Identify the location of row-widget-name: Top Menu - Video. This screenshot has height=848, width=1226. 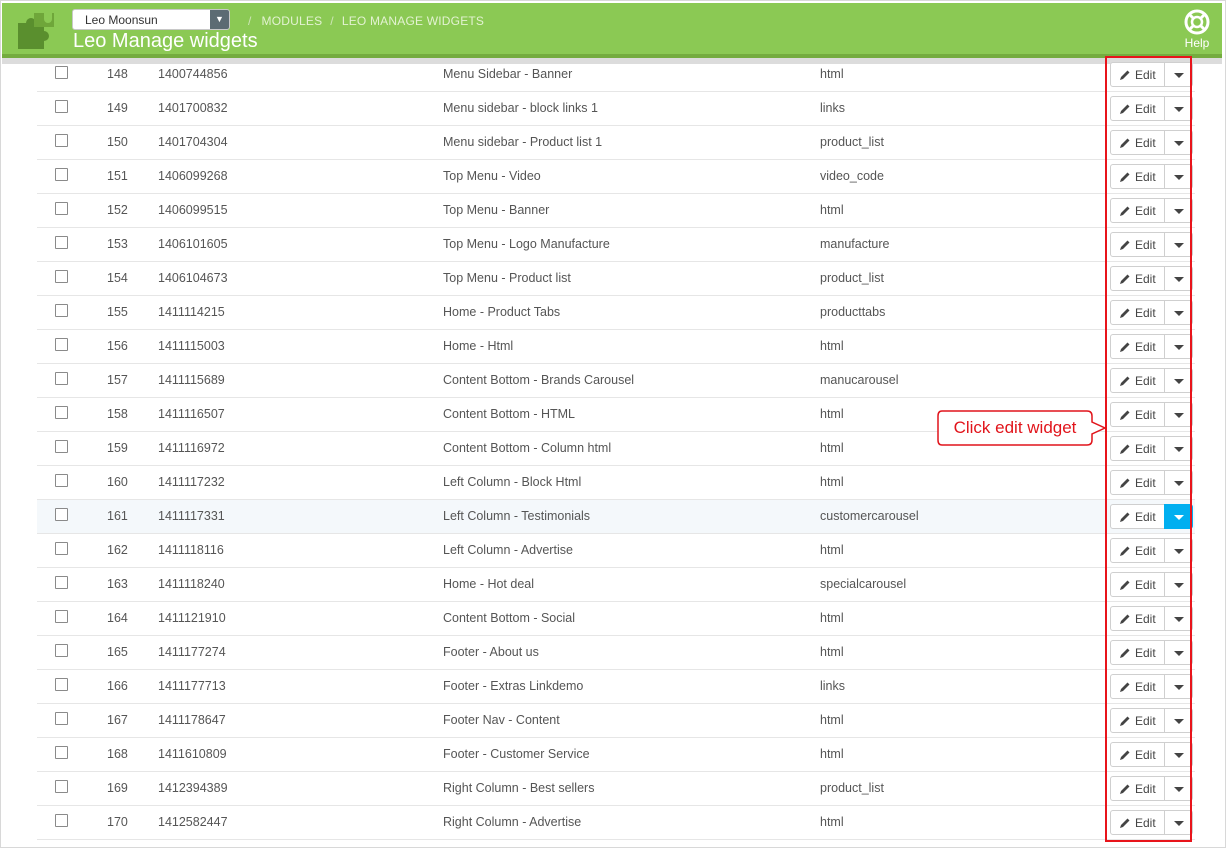
(492, 176).